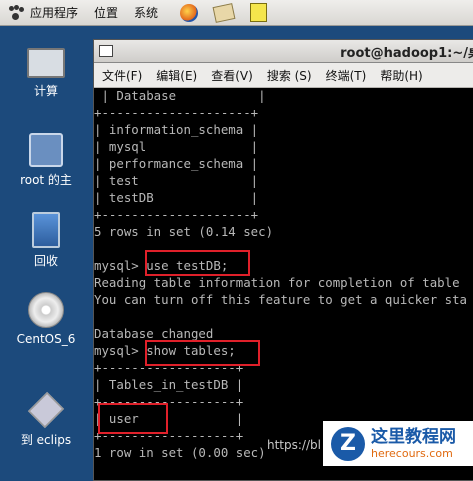  I want to click on desktop-icon-label: 到 eclips, so click(46, 440).